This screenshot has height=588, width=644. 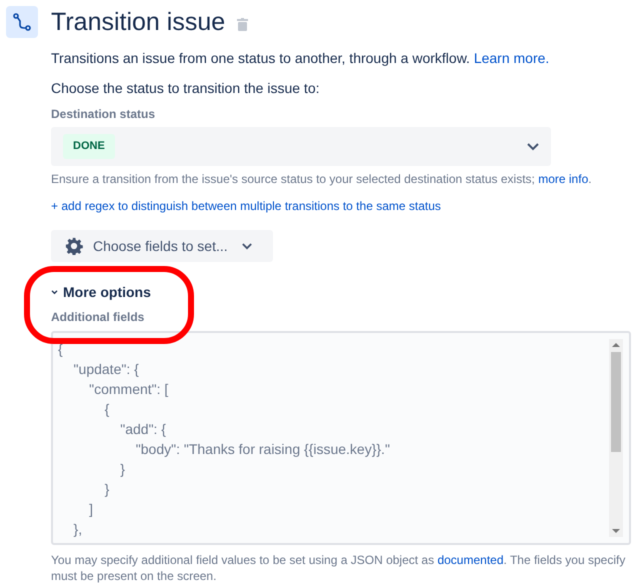 What do you see at coordinates (103, 114) in the screenshot?
I see `field-label: Destination status` at bounding box center [103, 114].